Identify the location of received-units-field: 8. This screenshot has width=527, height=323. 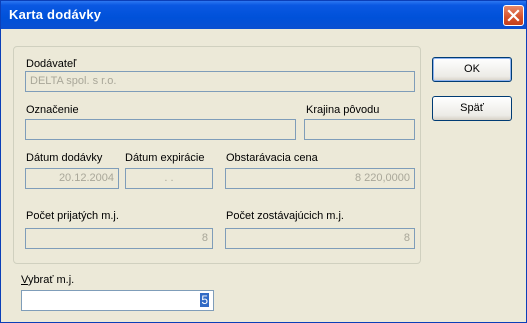
(119, 238).